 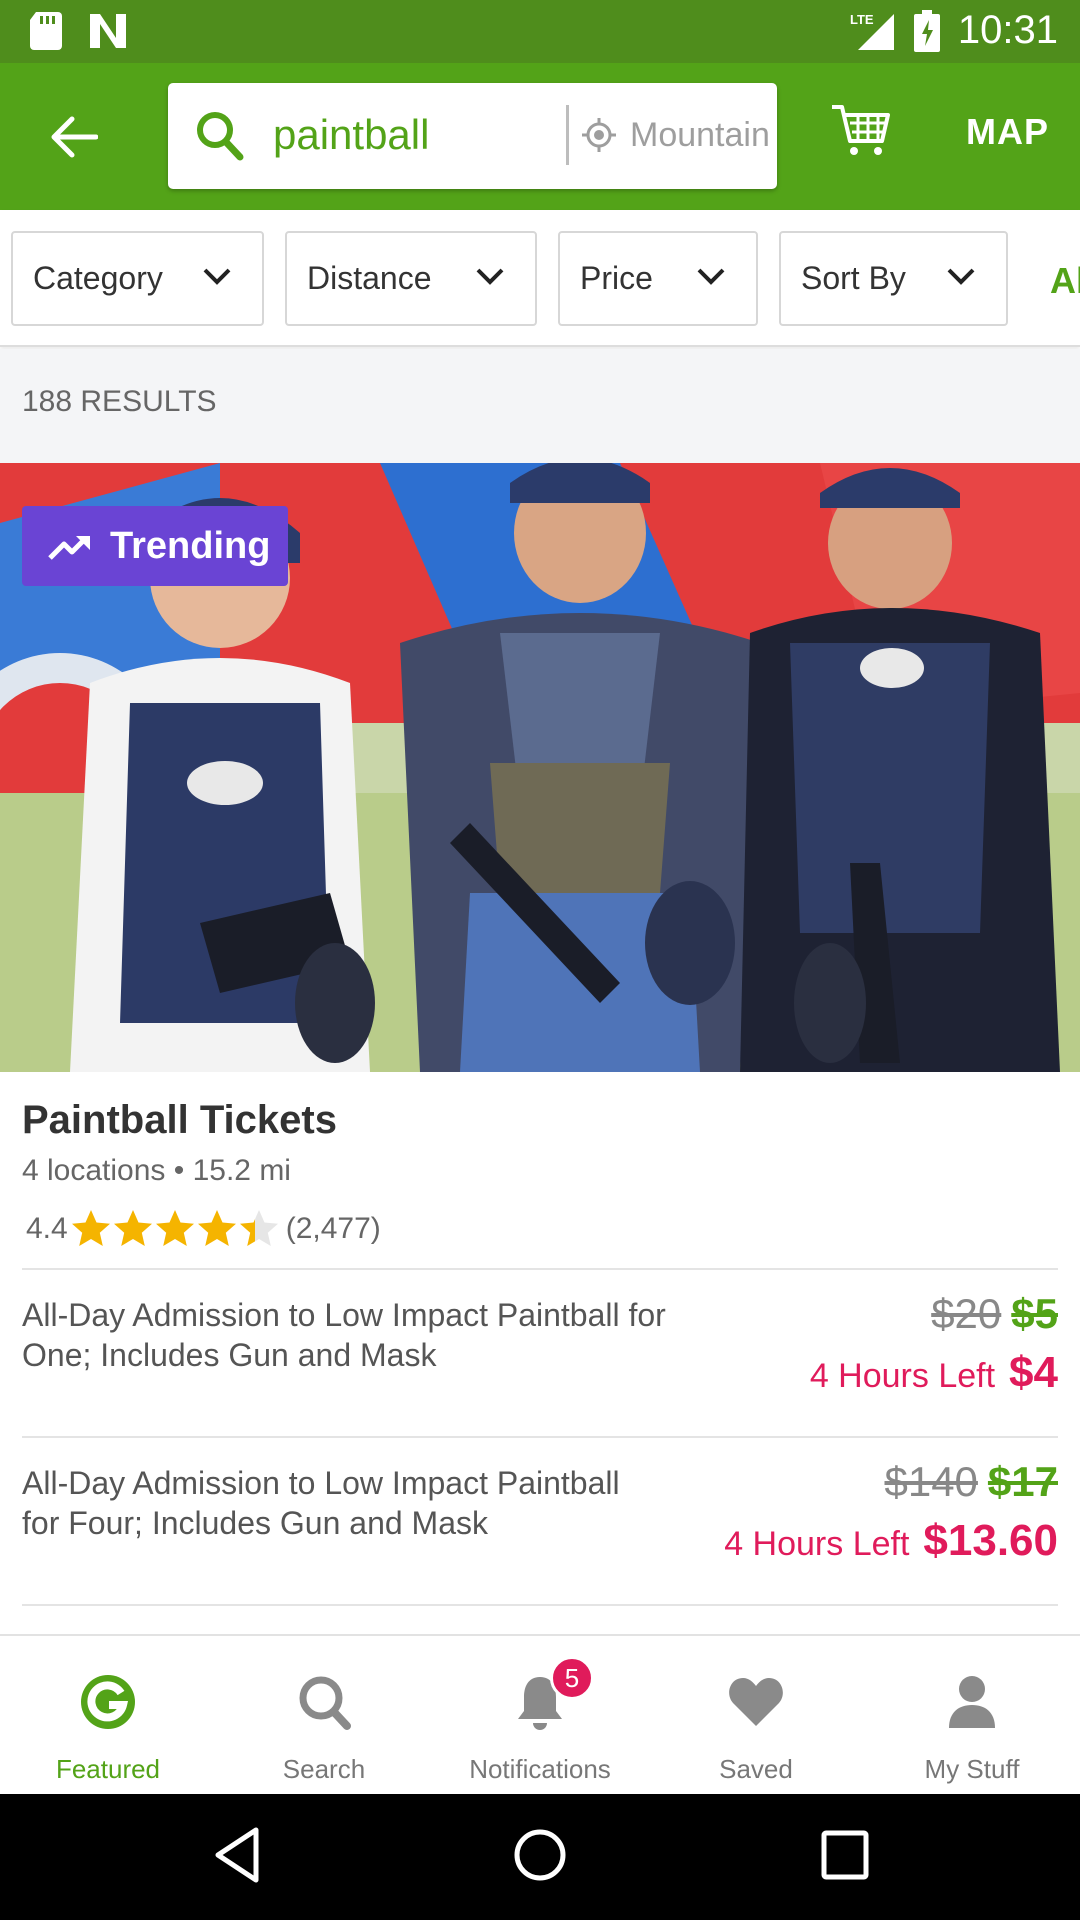 I want to click on groupon-g-icon, so click(x=108, y=1702).